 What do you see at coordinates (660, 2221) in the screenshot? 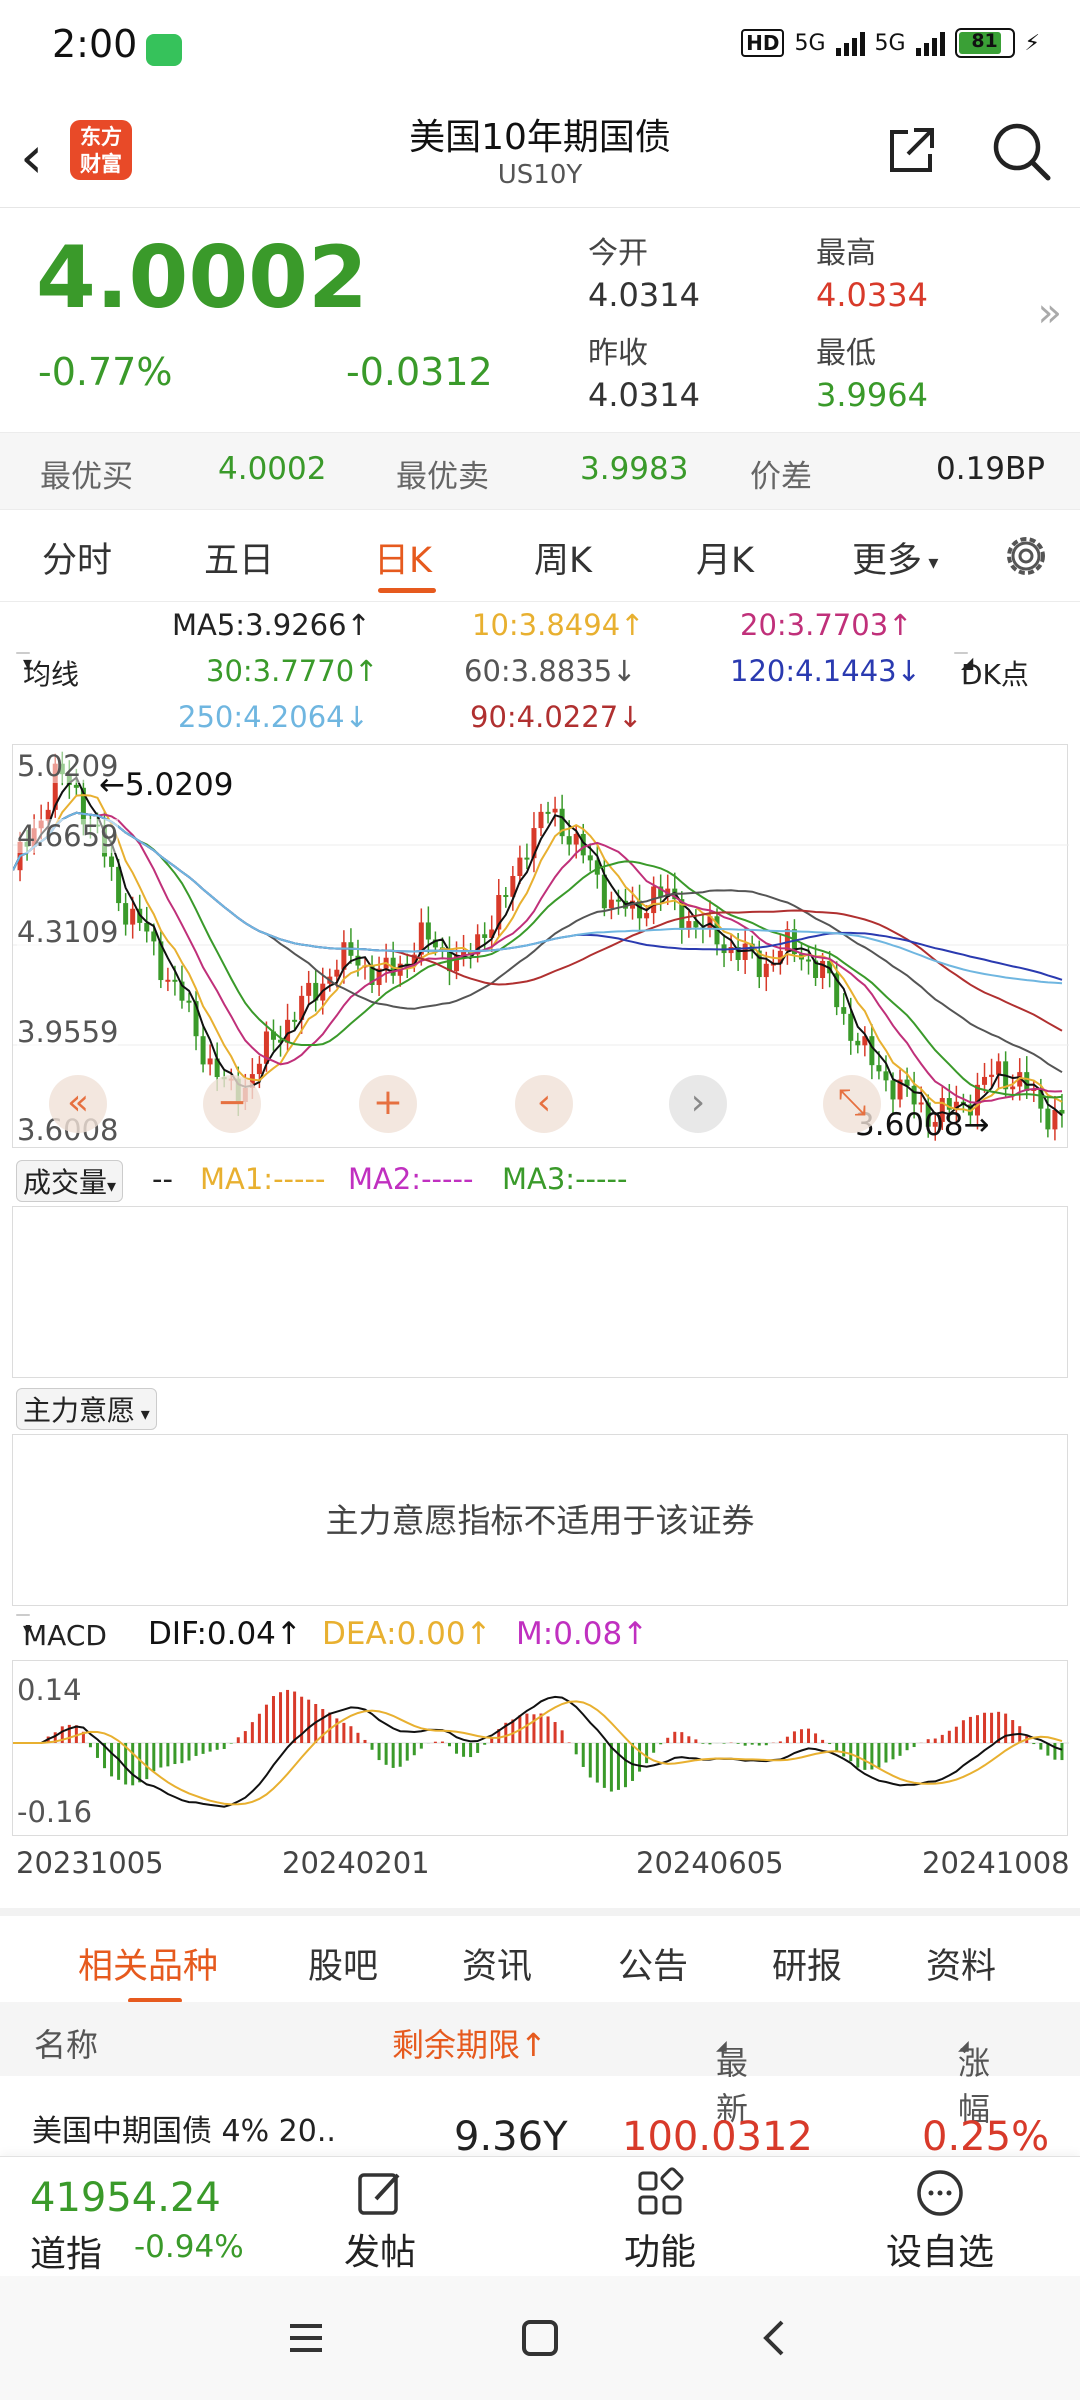
I see `features-button: 功能` at bounding box center [660, 2221].